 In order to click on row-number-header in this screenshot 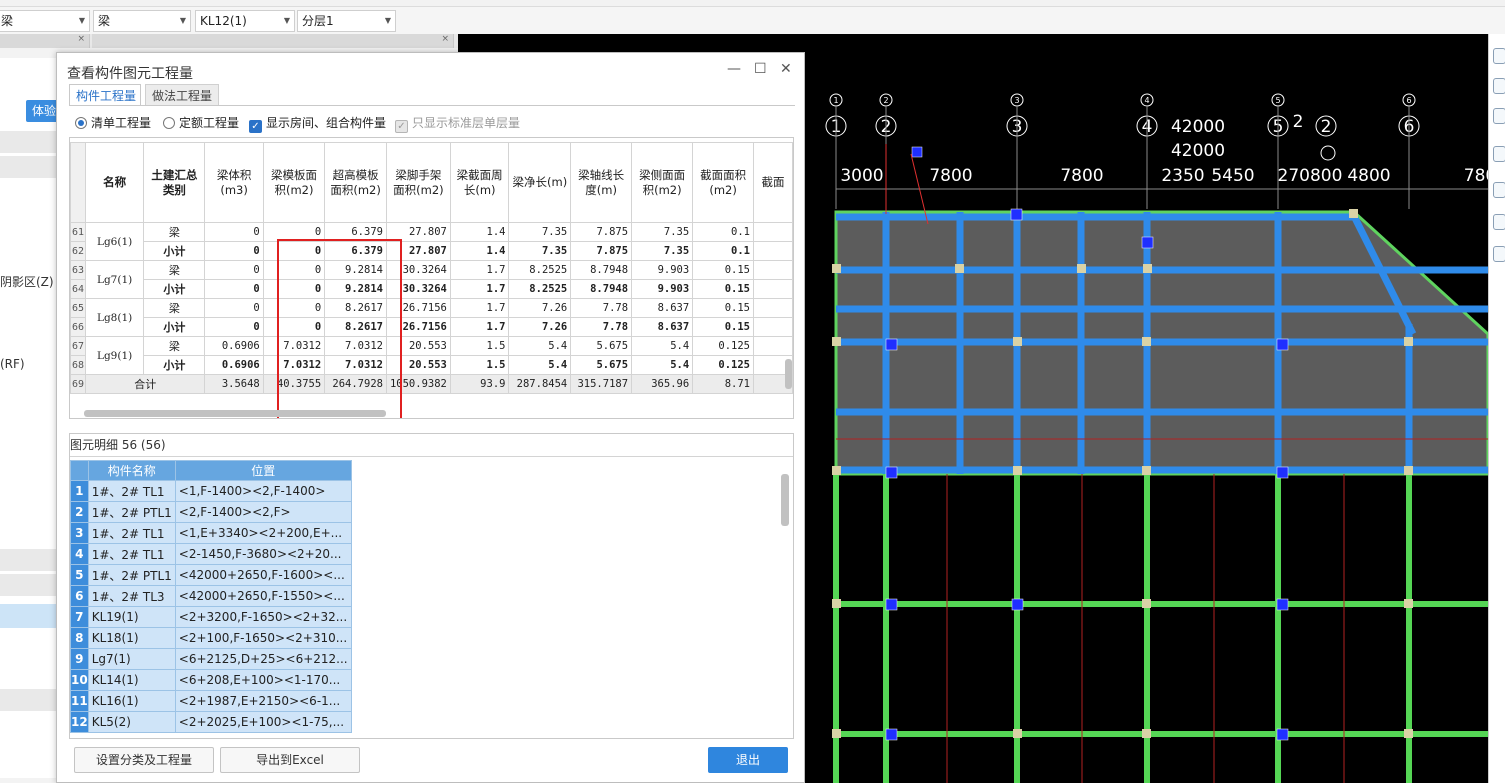, I will do `click(78, 182)`.